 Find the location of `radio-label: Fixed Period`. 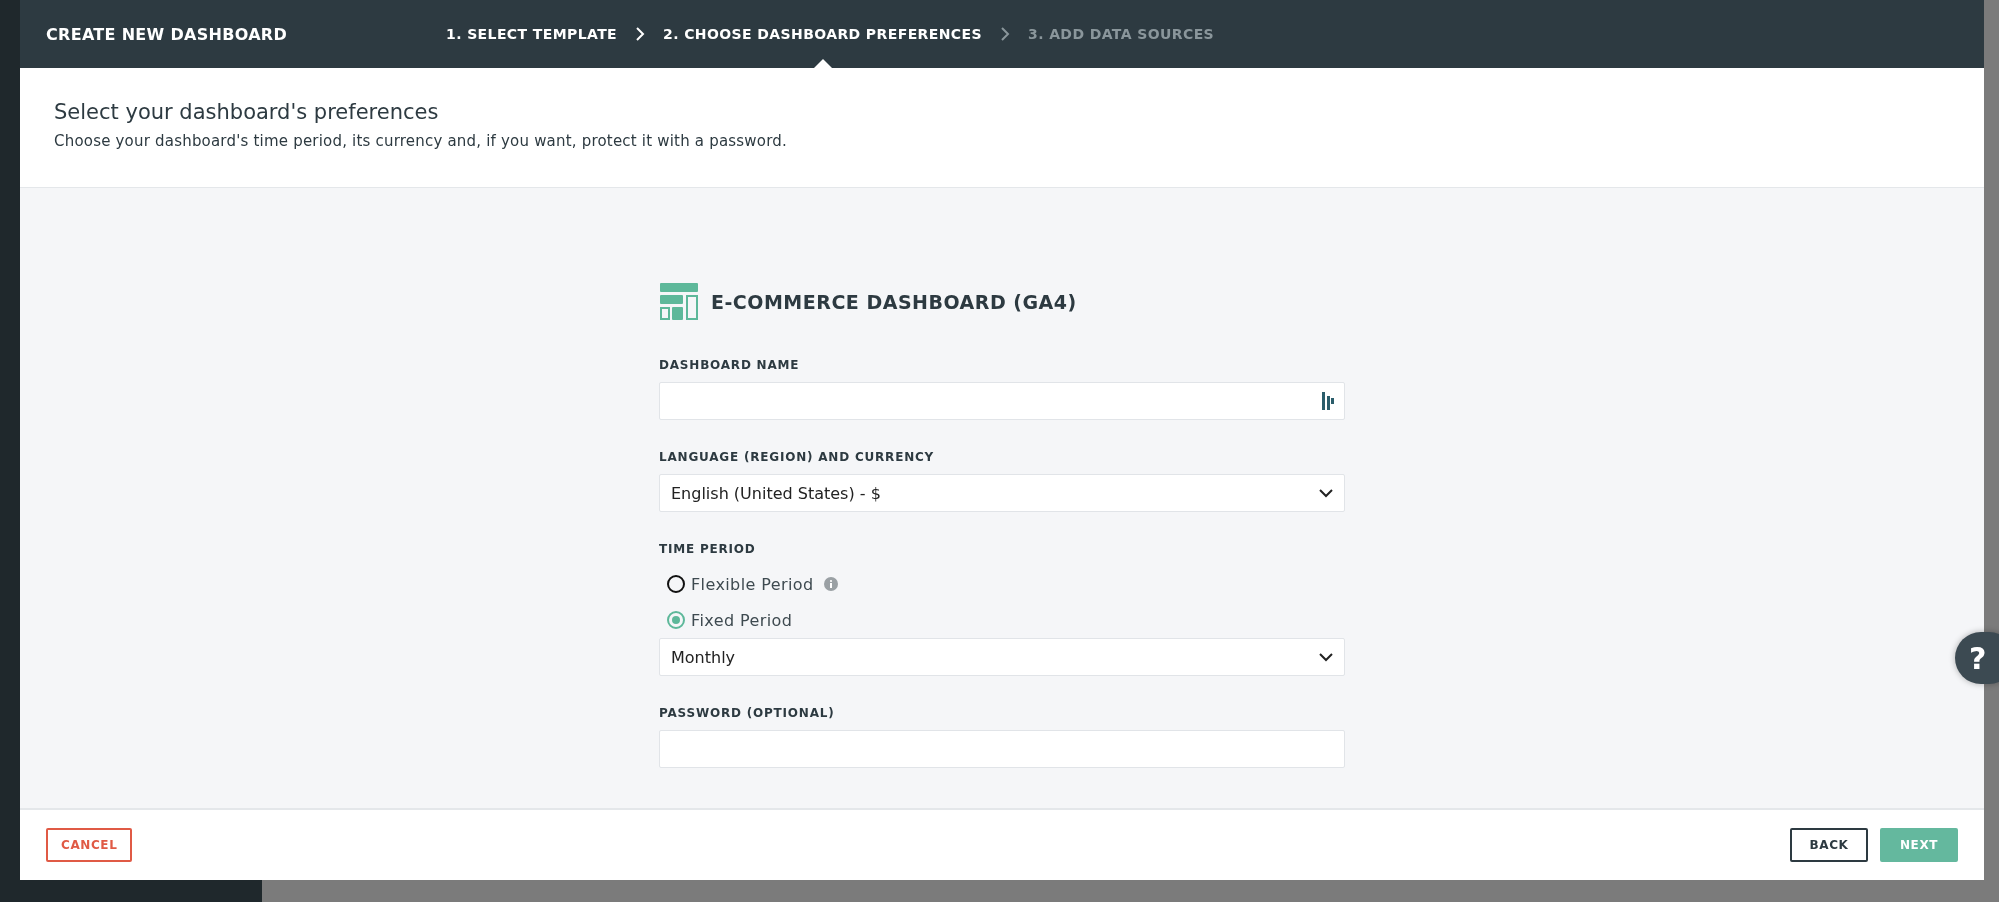

radio-label: Fixed Period is located at coordinates (742, 620).